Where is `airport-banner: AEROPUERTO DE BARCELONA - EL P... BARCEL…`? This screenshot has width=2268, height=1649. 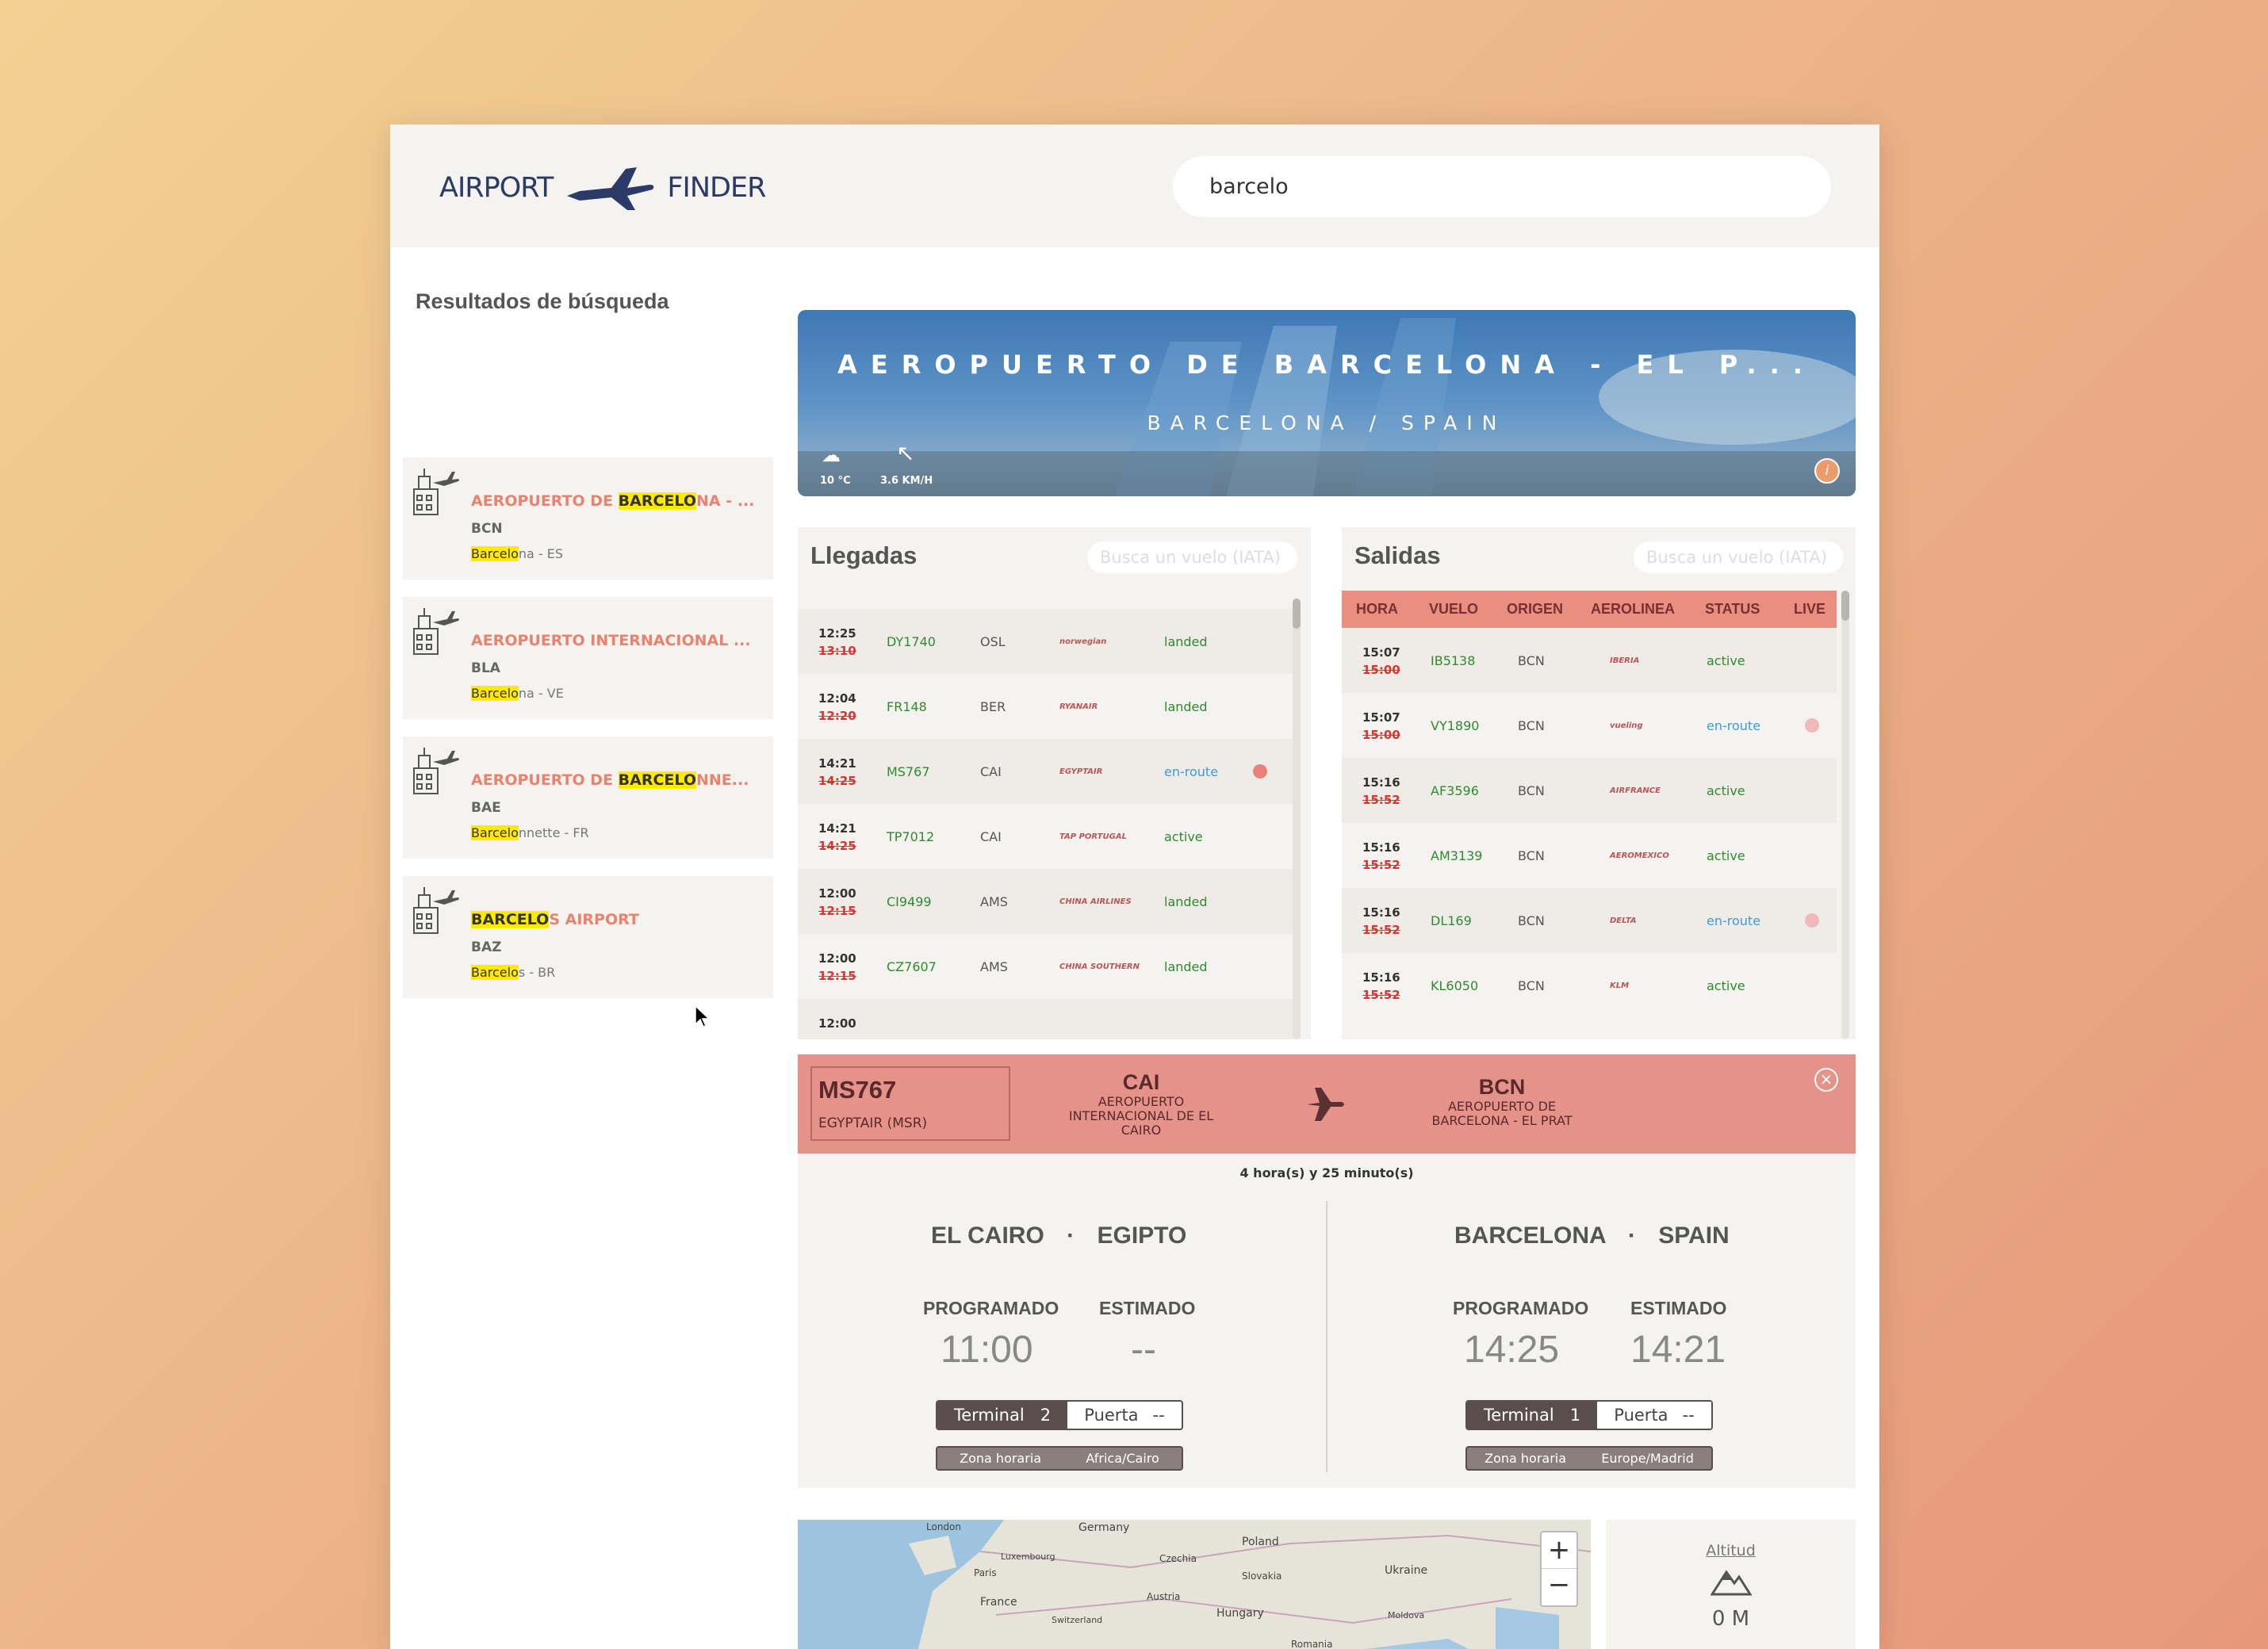 airport-banner: AEROPUERTO DE BARCELONA - EL P... BARCEL… is located at coordinates (1327, 403).